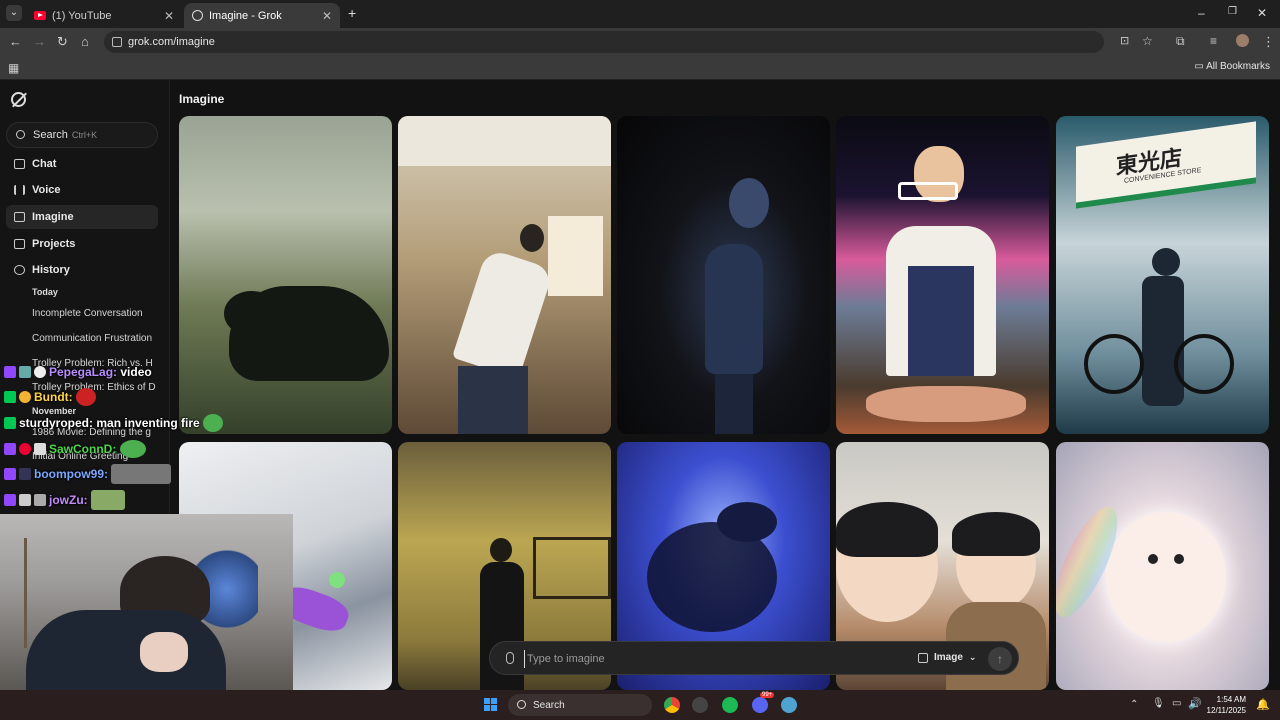  Describe the element at coordinates (760, 705) in the screenshot. I see `discord-icon` at that location.